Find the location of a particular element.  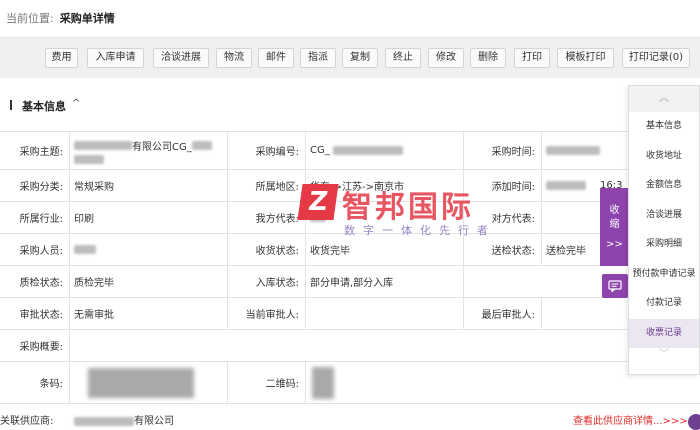

negotiation-button: 洽谈进展 is located at coordinates (181, 58).